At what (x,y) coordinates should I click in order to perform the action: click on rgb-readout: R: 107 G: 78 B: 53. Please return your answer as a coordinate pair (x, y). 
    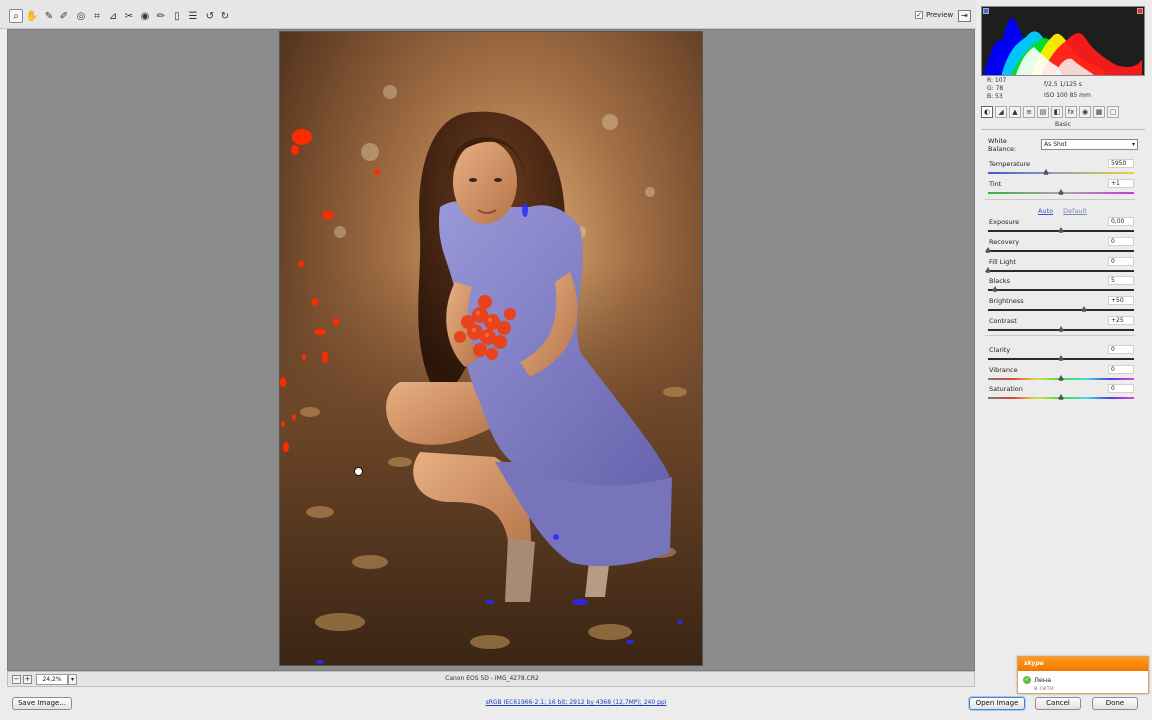
    Looking at the image, I should click on (996, 89).